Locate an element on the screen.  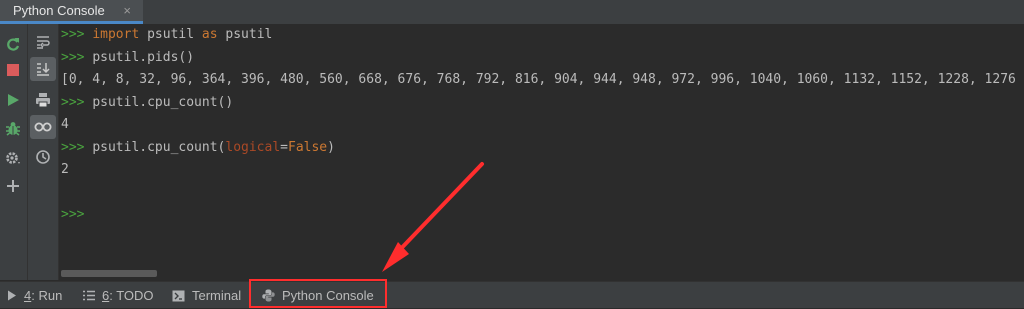
code-token: psutil.cpu_count() is located at coordinates (163, 102).